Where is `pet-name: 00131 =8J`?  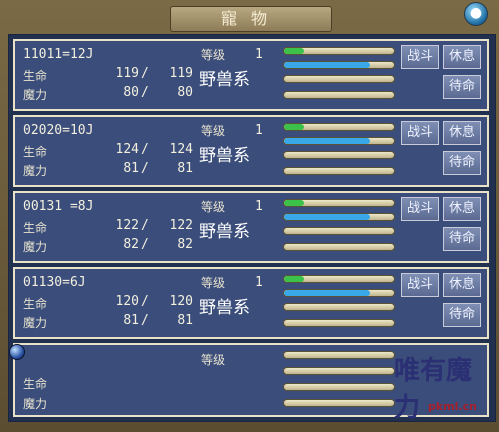 pet-name: 00131 =8J is located at coordinates (58, 206).